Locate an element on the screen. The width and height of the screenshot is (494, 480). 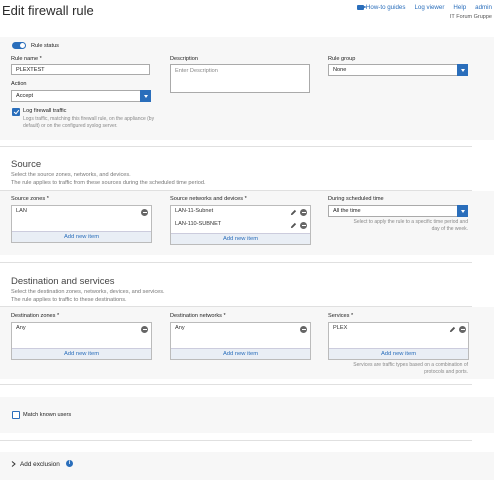
rule-name-label: Rule name * is located at coordinates (26, 59).